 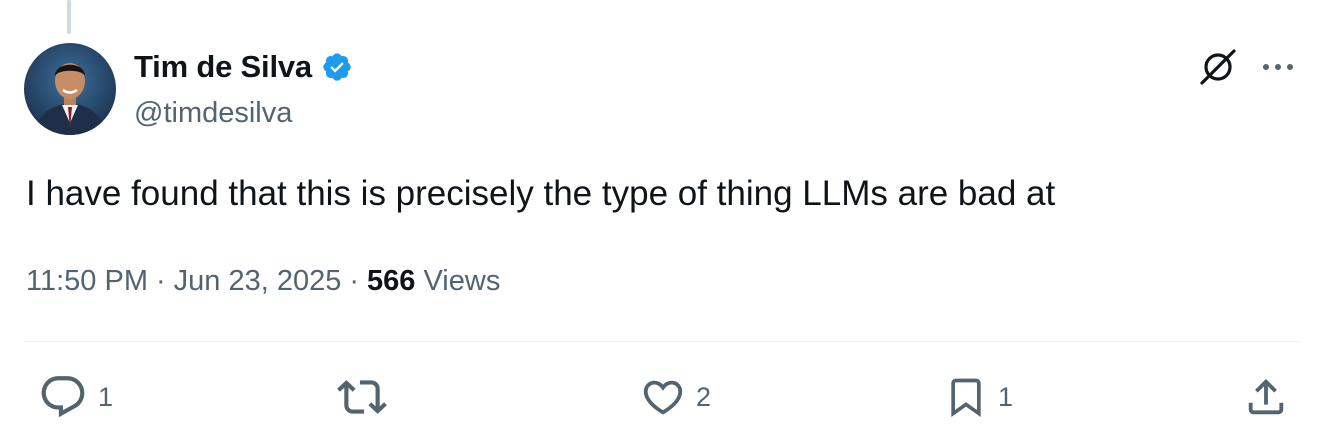 I want to click on share-button, so click(x=1271, y=397).